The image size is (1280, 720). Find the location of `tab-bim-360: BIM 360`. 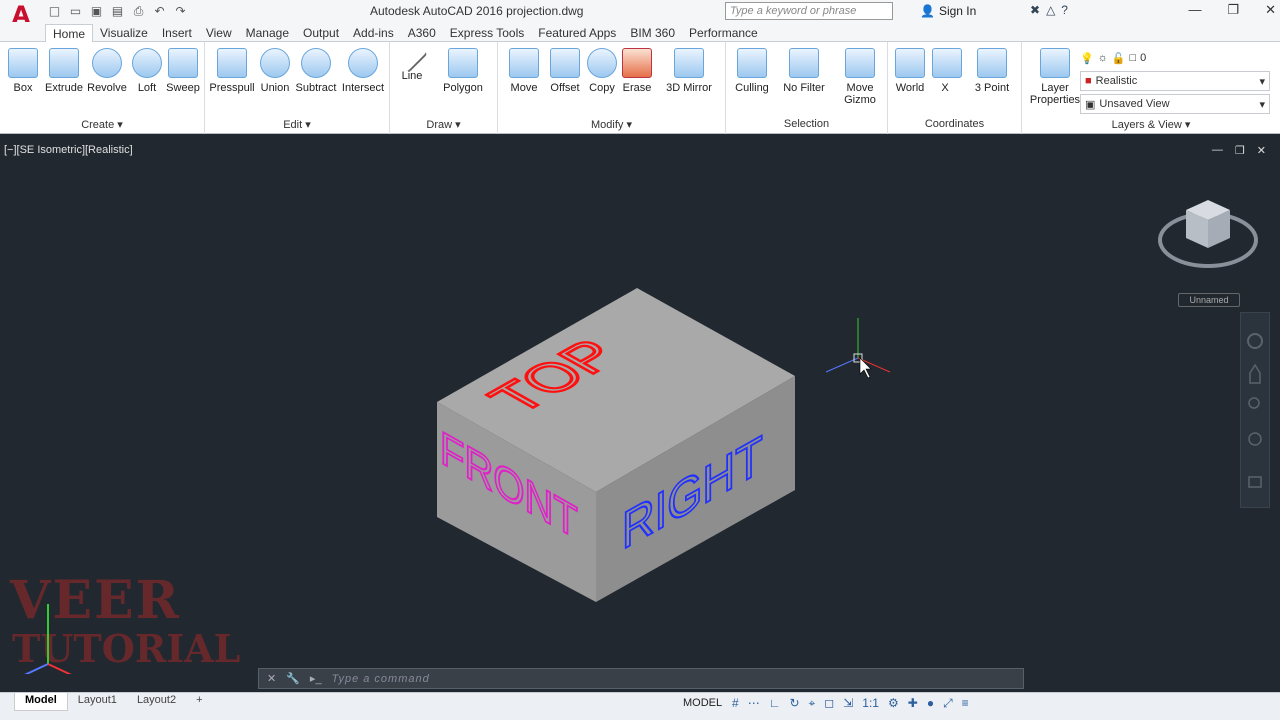

tab-bim-360: BIM 360 is located at coordinates (652, 33).